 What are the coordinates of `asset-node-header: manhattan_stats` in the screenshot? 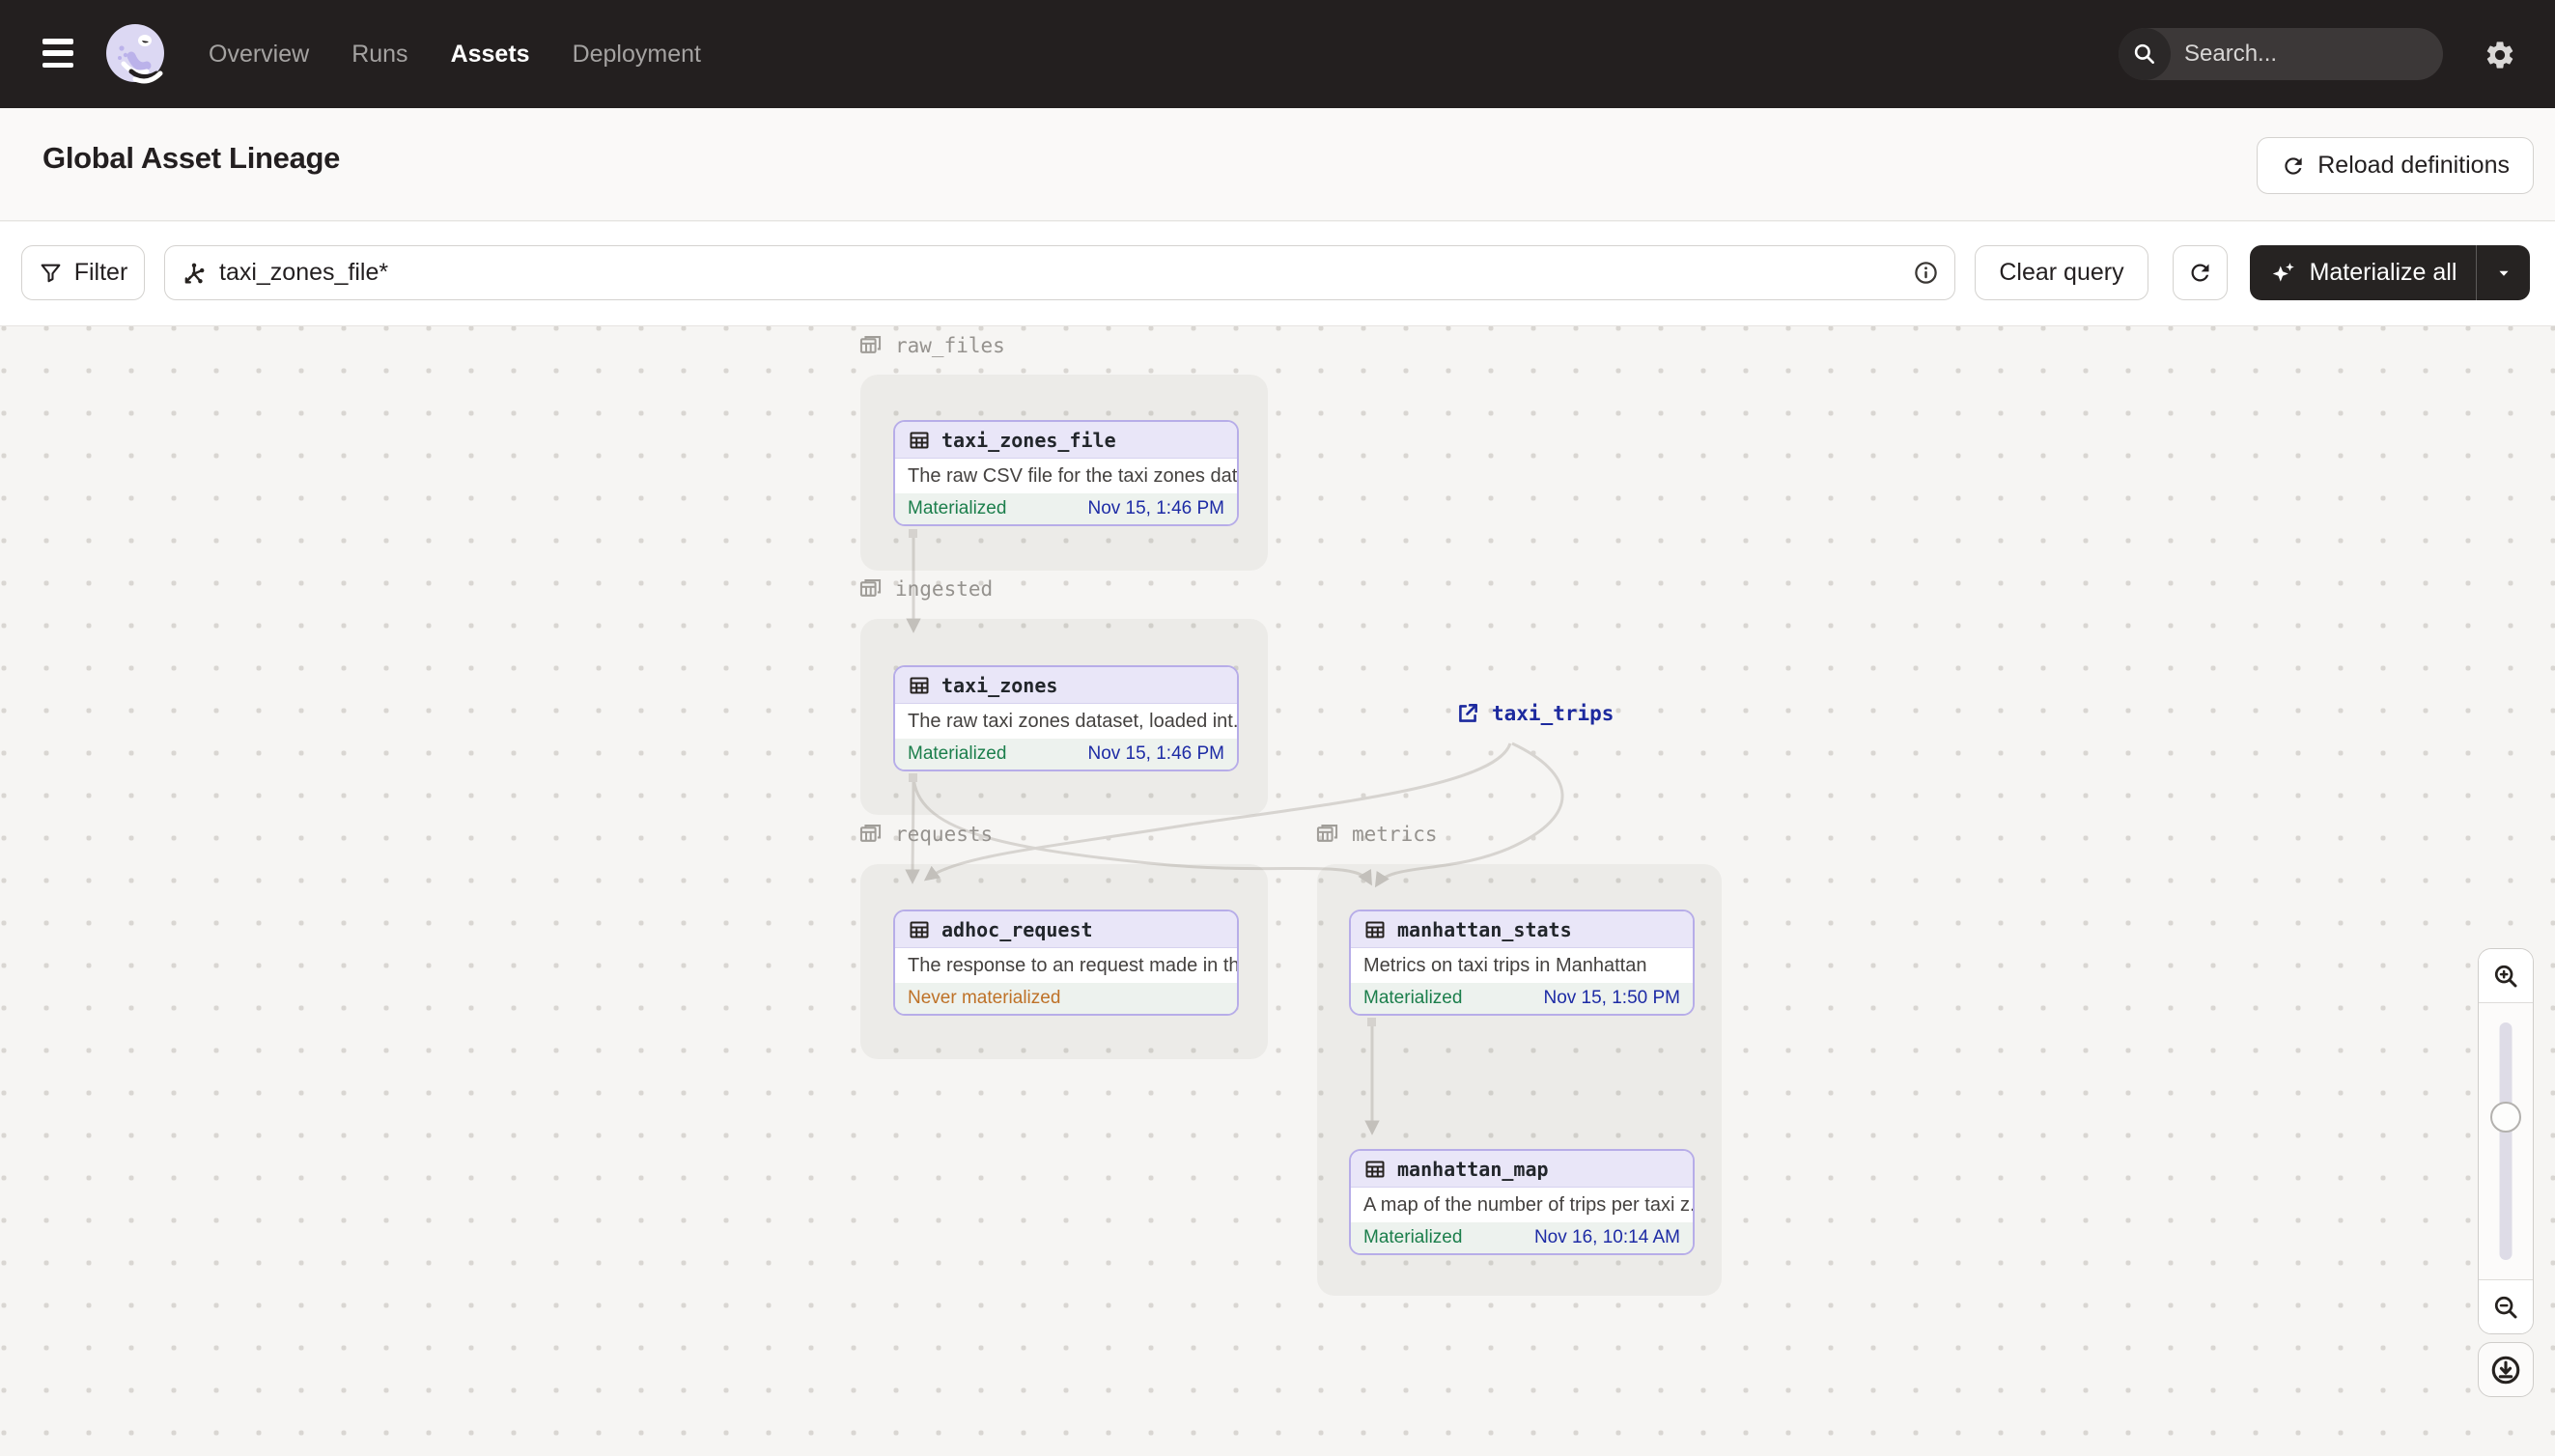 It's located at (1522, 930).